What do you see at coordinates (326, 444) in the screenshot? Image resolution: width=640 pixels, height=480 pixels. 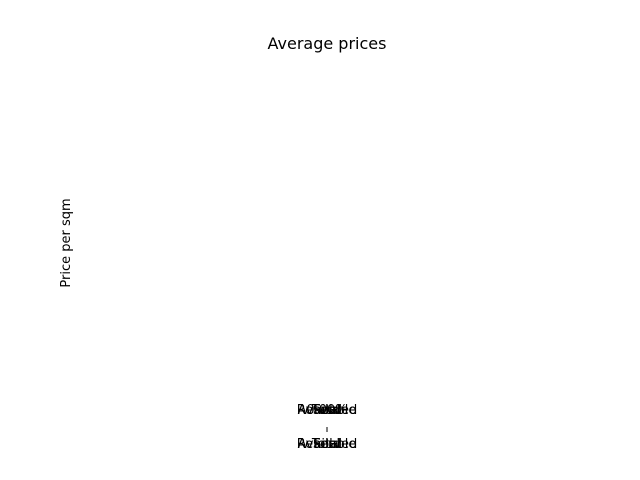 I see `x-tick-label: Total` at bounding box center [326, 444].